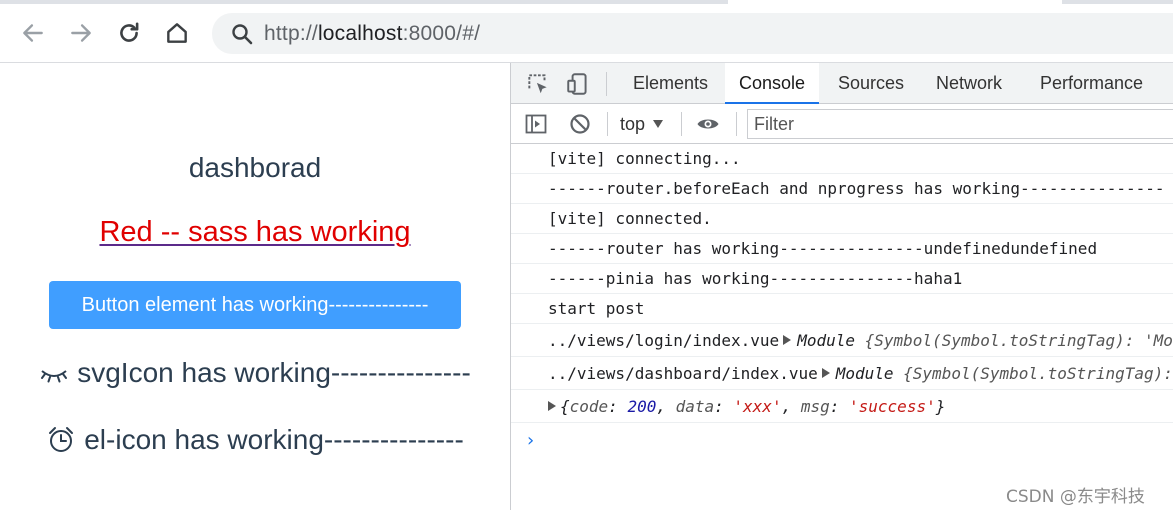 The image size is (1173, 510). What do you see at coordinates (530, 440) in the screenshot?
I see `console-prompt: ›` at bounding box center [530, 440].